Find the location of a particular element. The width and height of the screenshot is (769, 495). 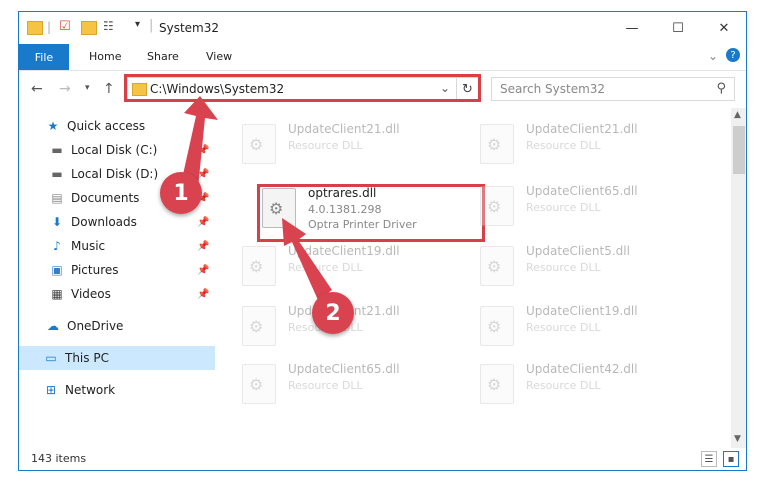

arrow-to-file is located at coordinates (307, 259).